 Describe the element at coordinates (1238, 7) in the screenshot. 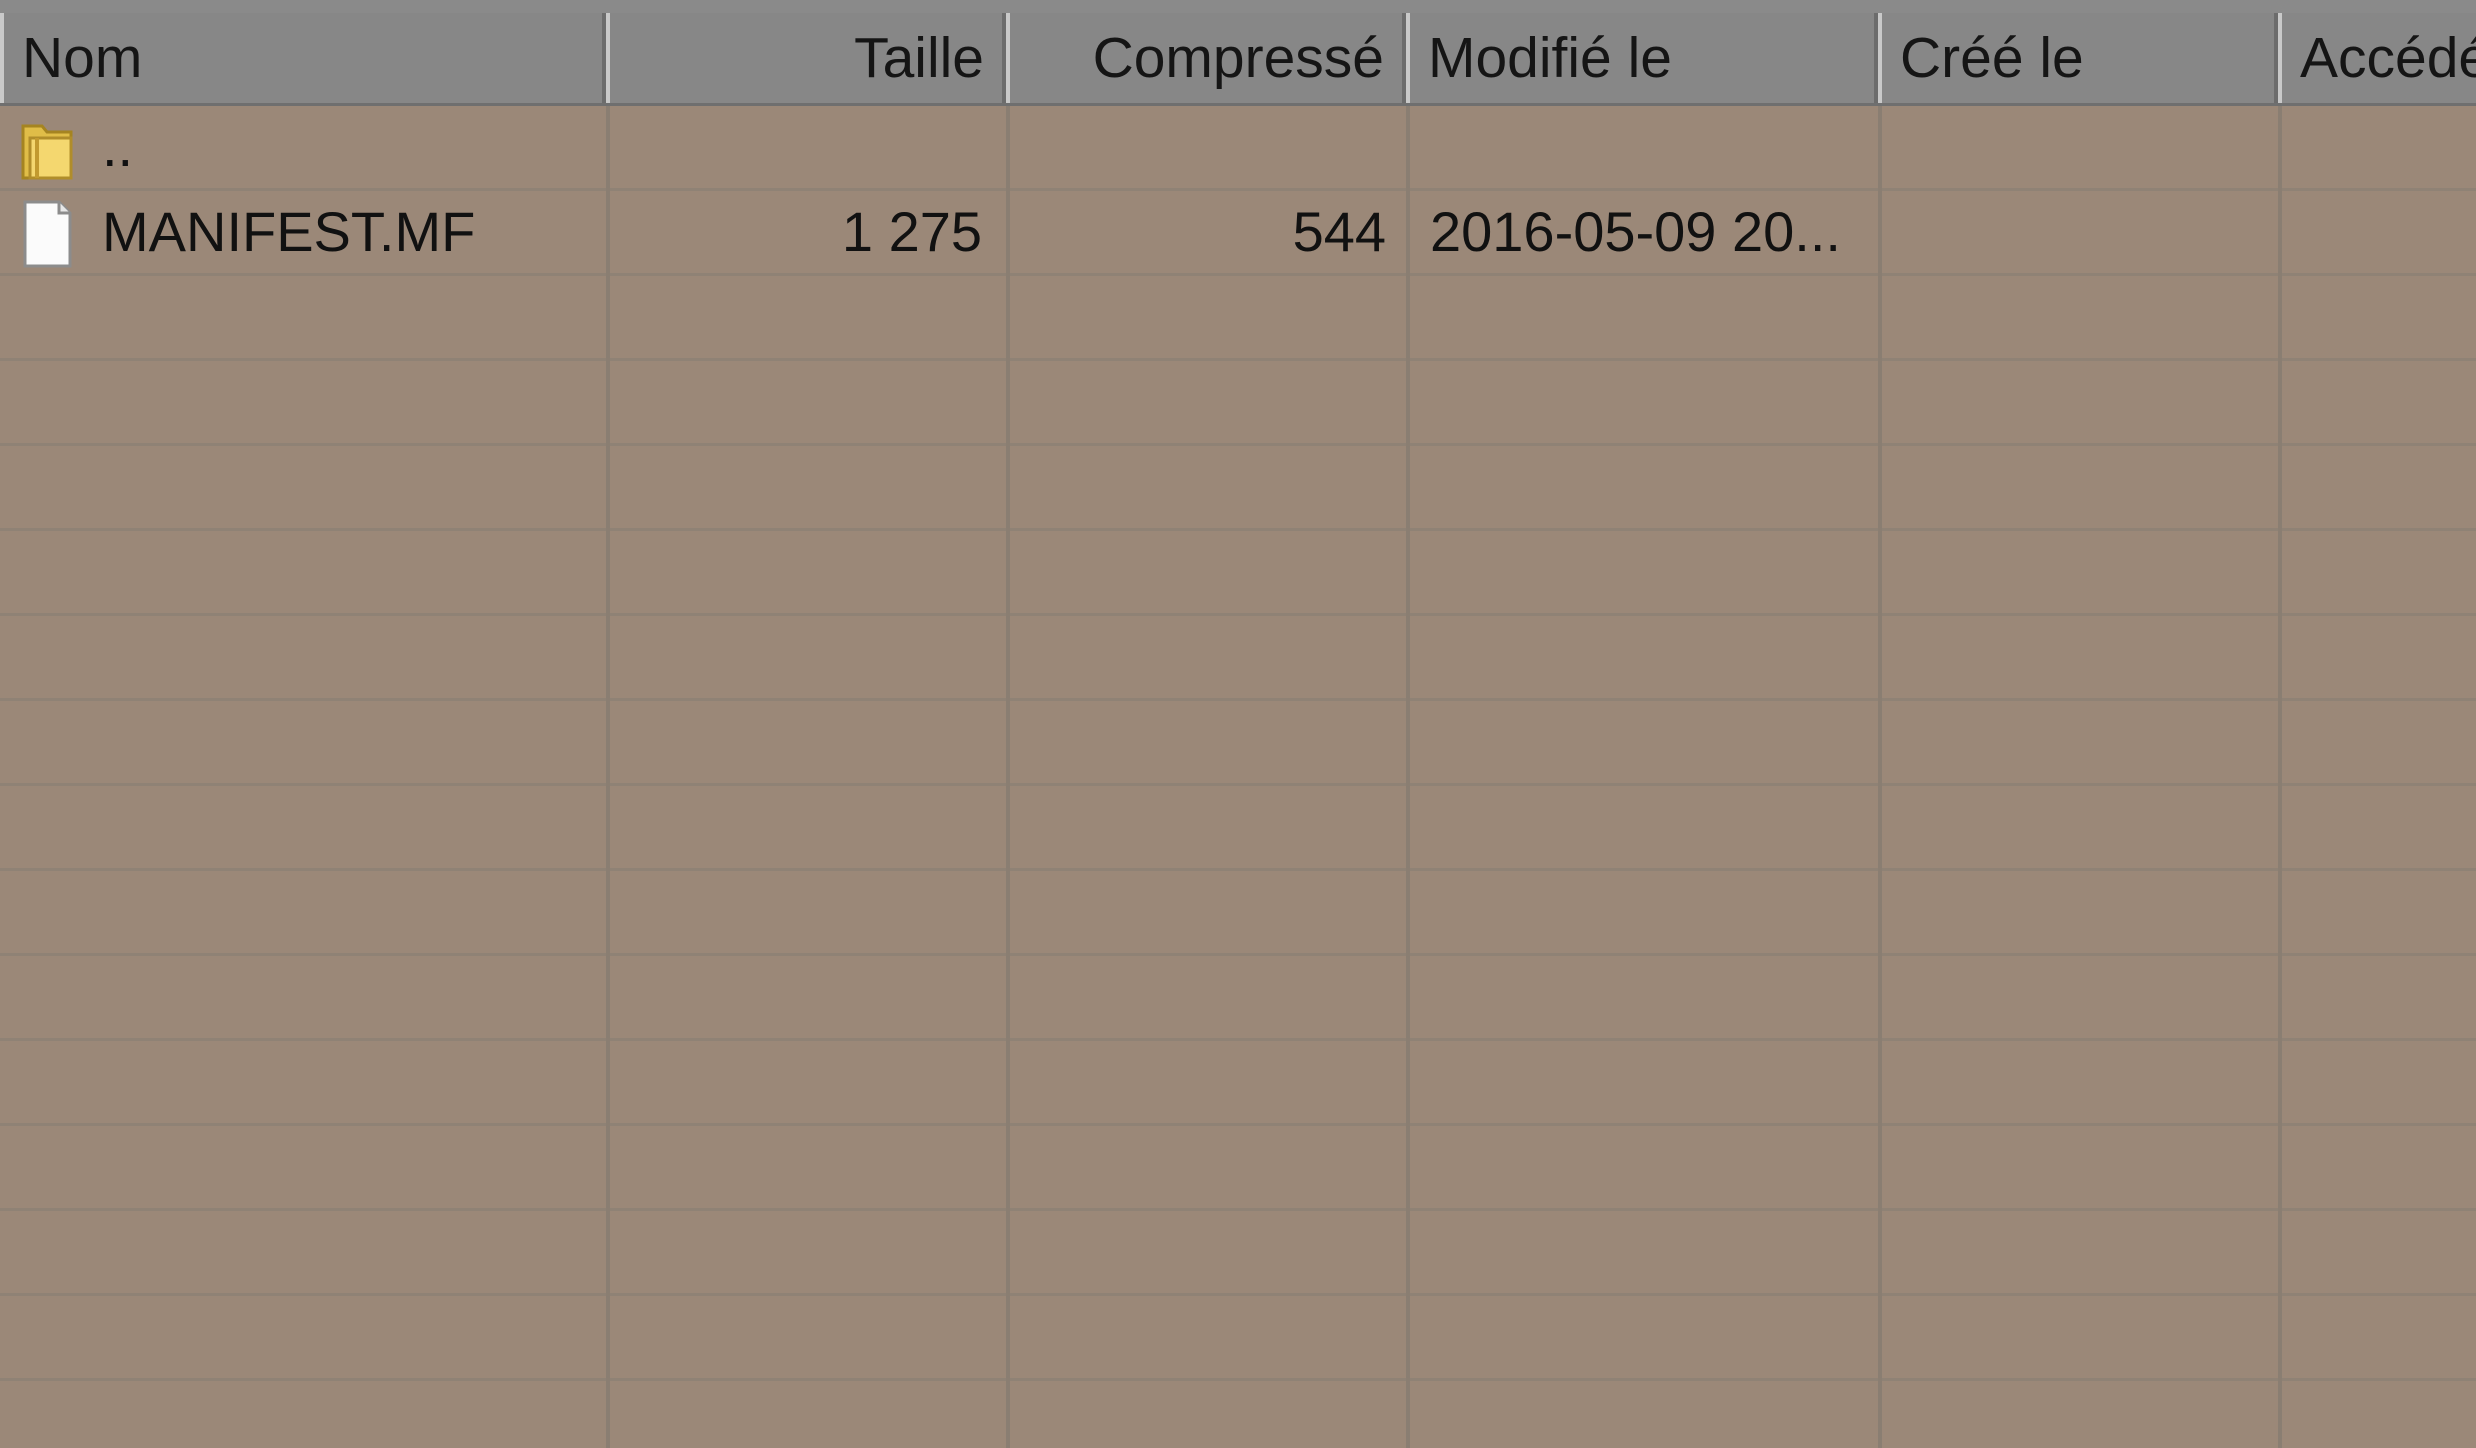

I see `window-top-edge` at that location.